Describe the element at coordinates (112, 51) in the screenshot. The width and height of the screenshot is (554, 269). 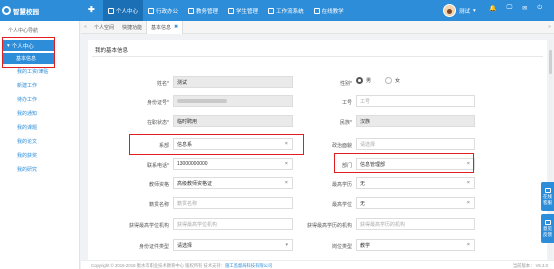
I see `page-title: 我的基本信息` at that location.